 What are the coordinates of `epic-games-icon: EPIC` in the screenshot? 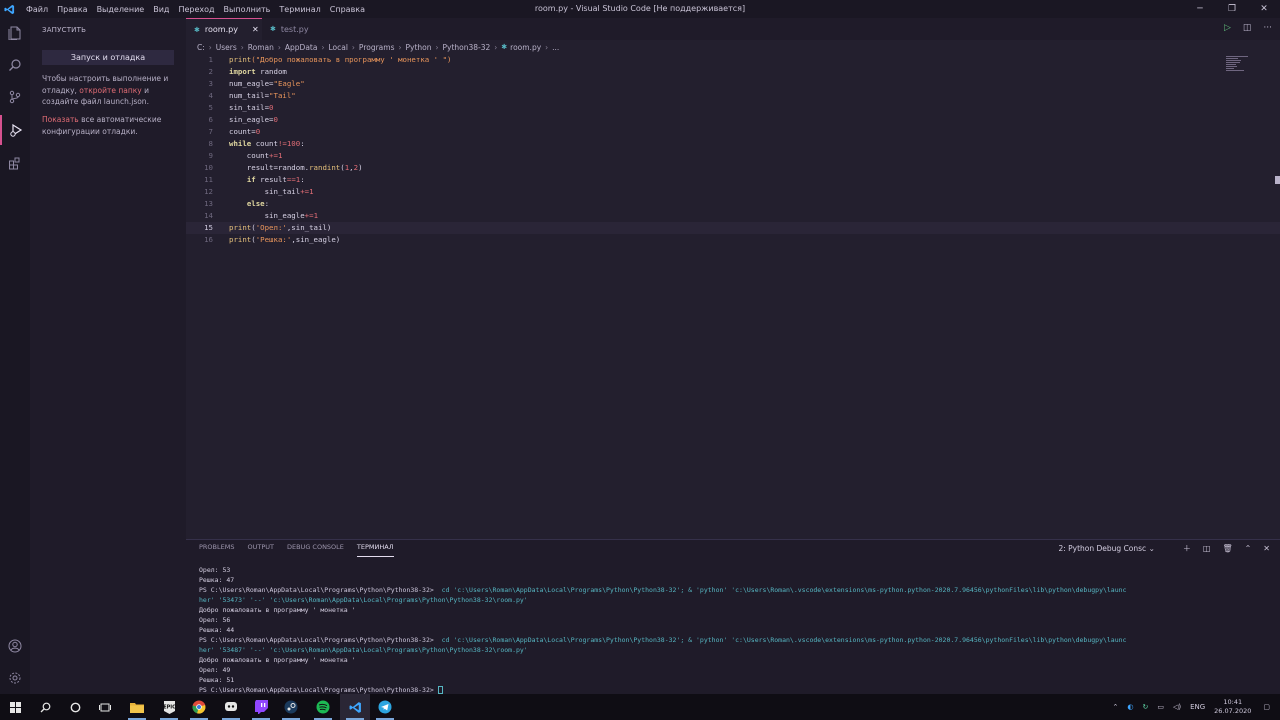 It's located at (169, 707).